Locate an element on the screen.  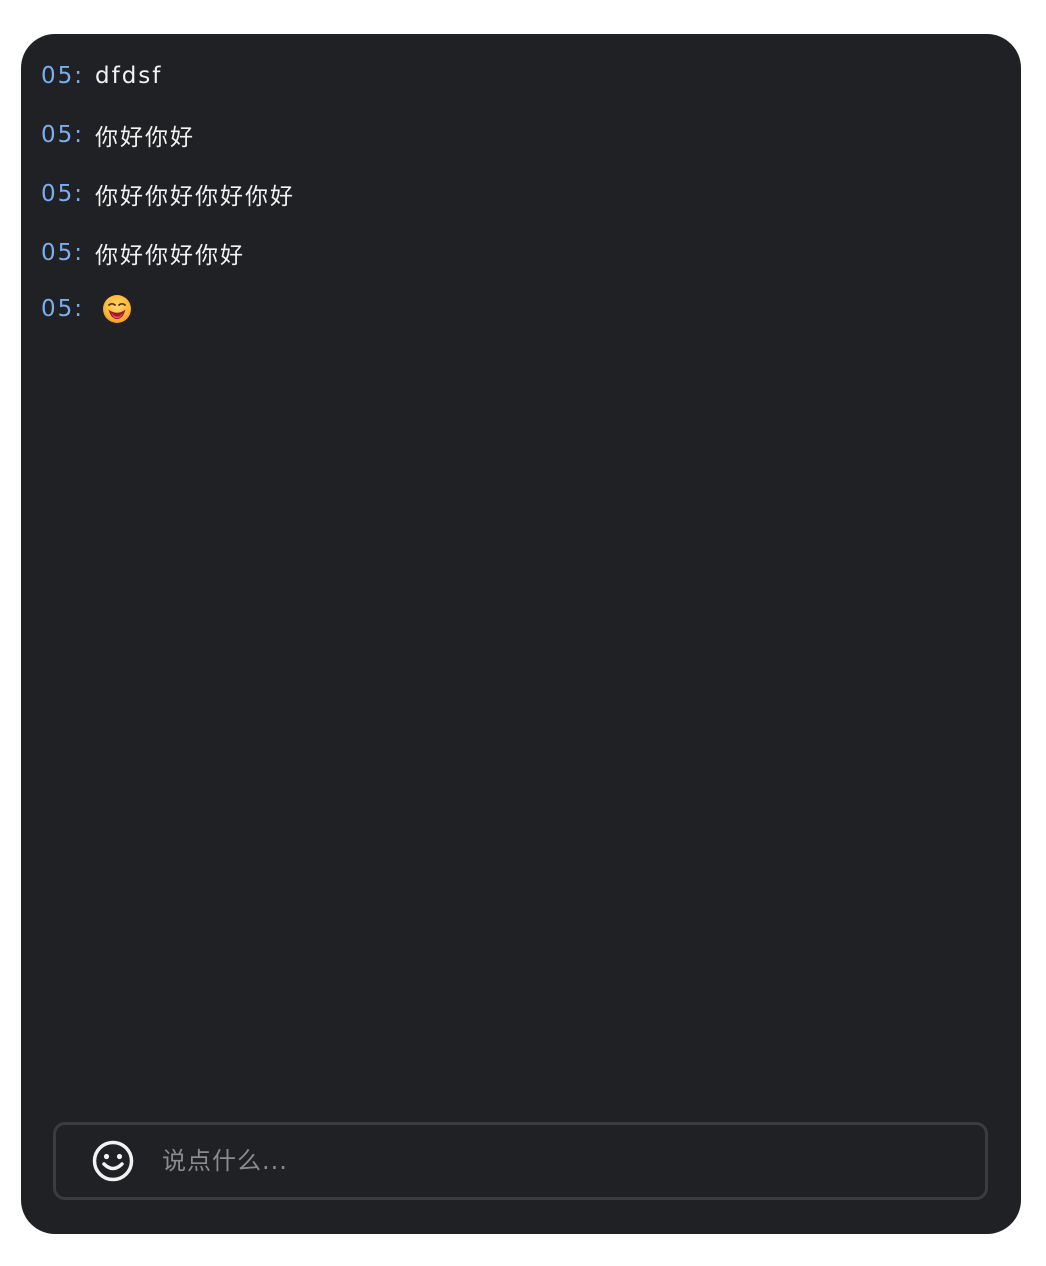
message-text: dfdsf is located at coordinates (129, 76).